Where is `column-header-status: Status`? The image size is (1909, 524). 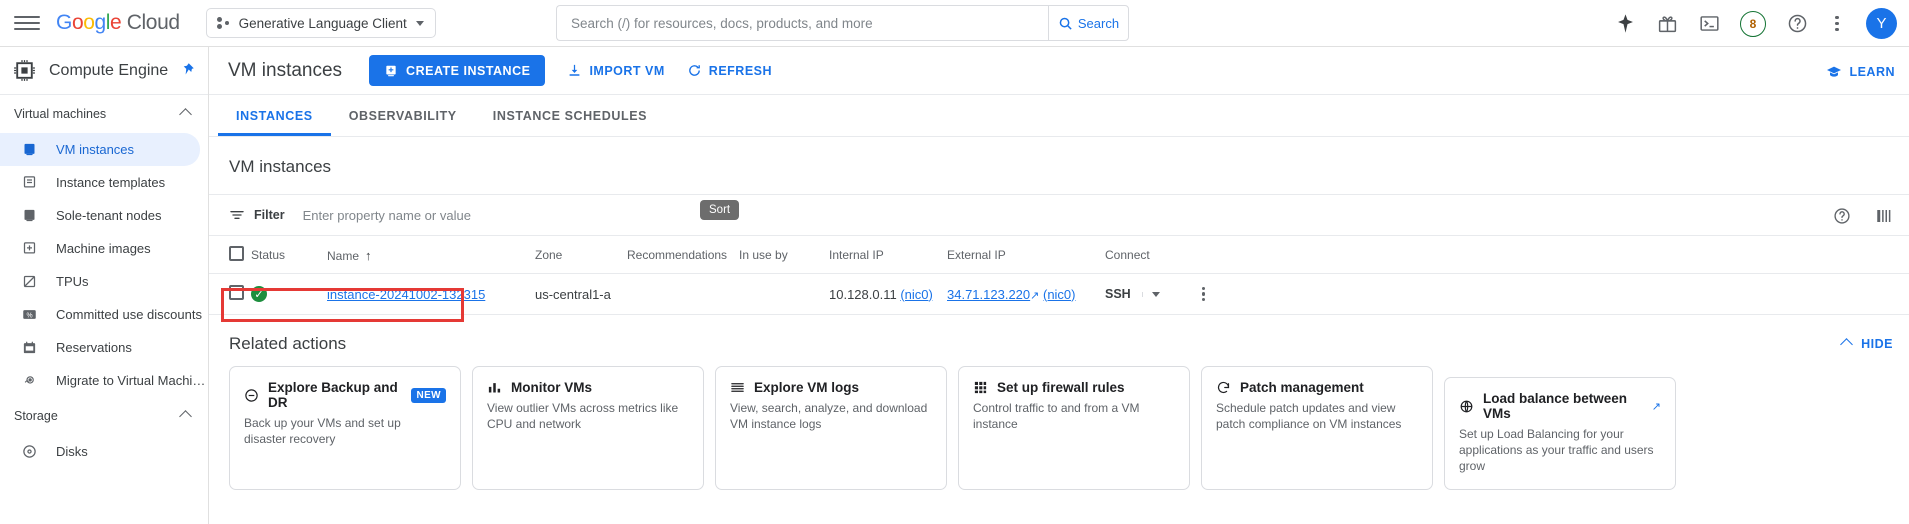 column-header-status: Status is located at coordinates (289, 255).